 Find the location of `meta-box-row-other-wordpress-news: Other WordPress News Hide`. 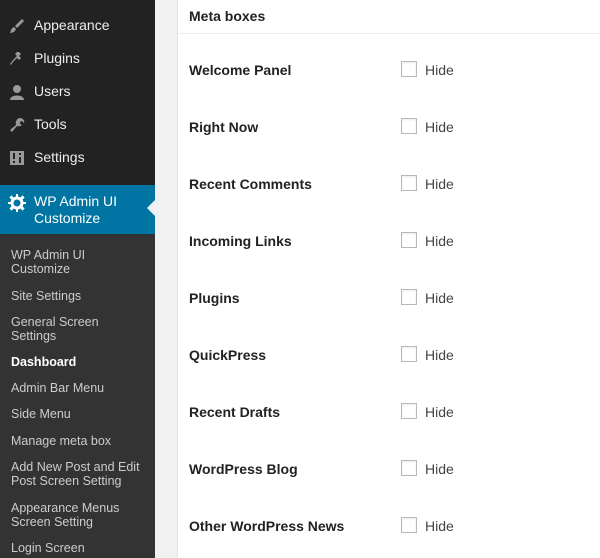

meta-box-row-other-wordpress-news: Other WordPress News Hide is located at coordinates (389, 527).